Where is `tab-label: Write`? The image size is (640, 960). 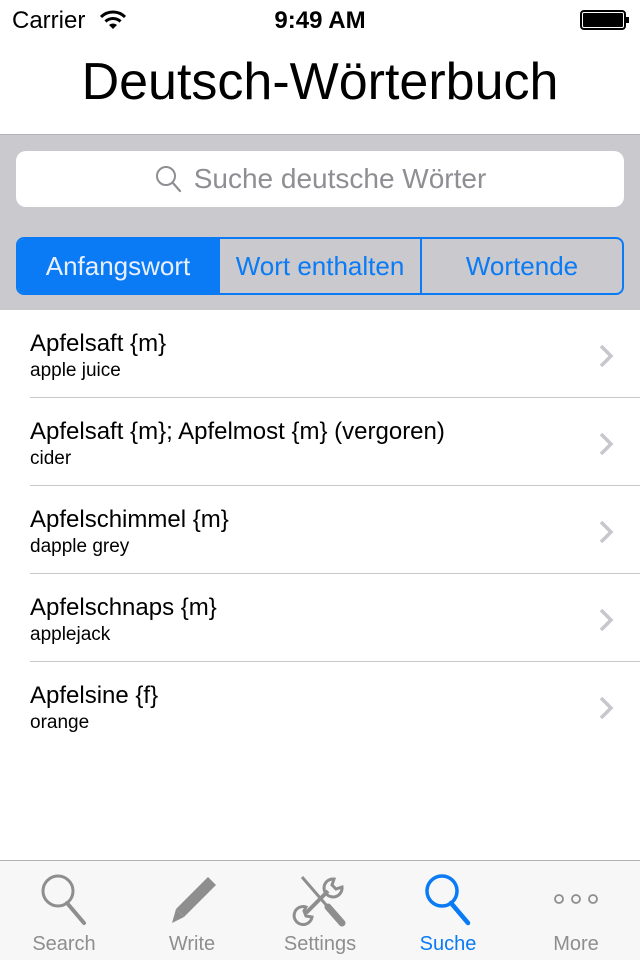 tab-label: Write is located at coordinates (192, 944).